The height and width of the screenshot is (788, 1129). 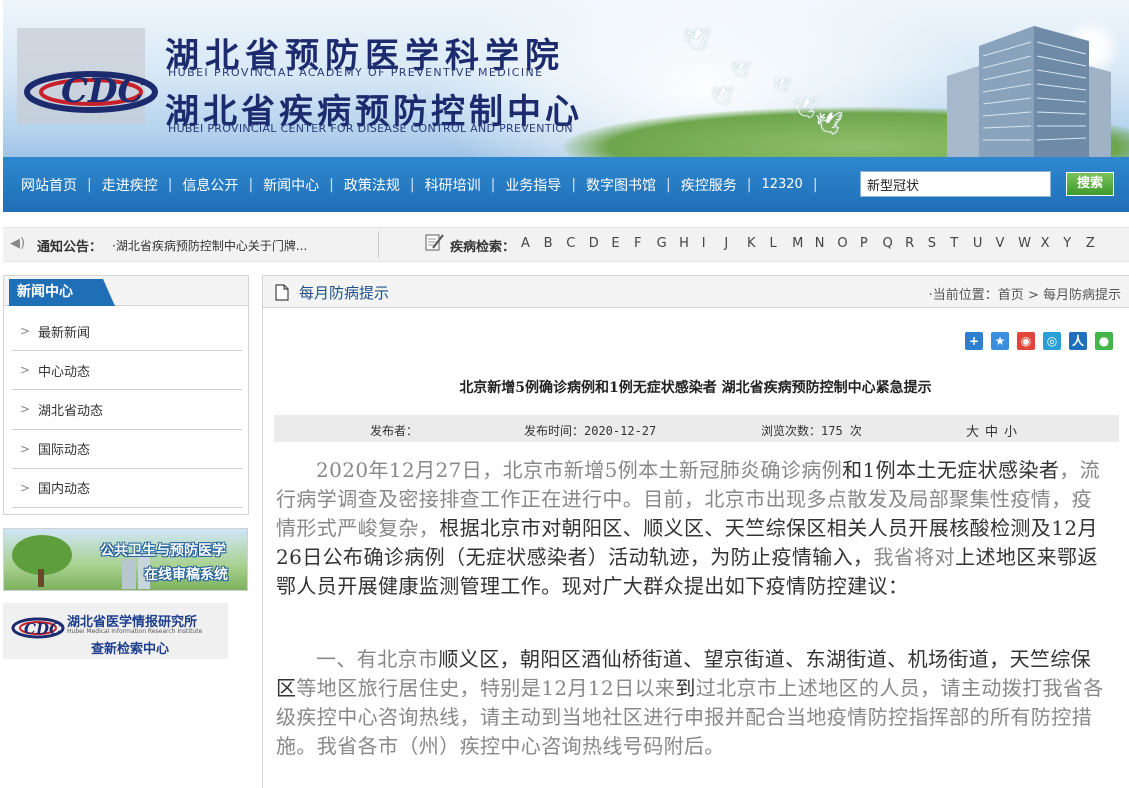 What do you see at coordinates (645, 243) in the screenshot?
I see `letter-link: F` at bounding box center [645, 243].